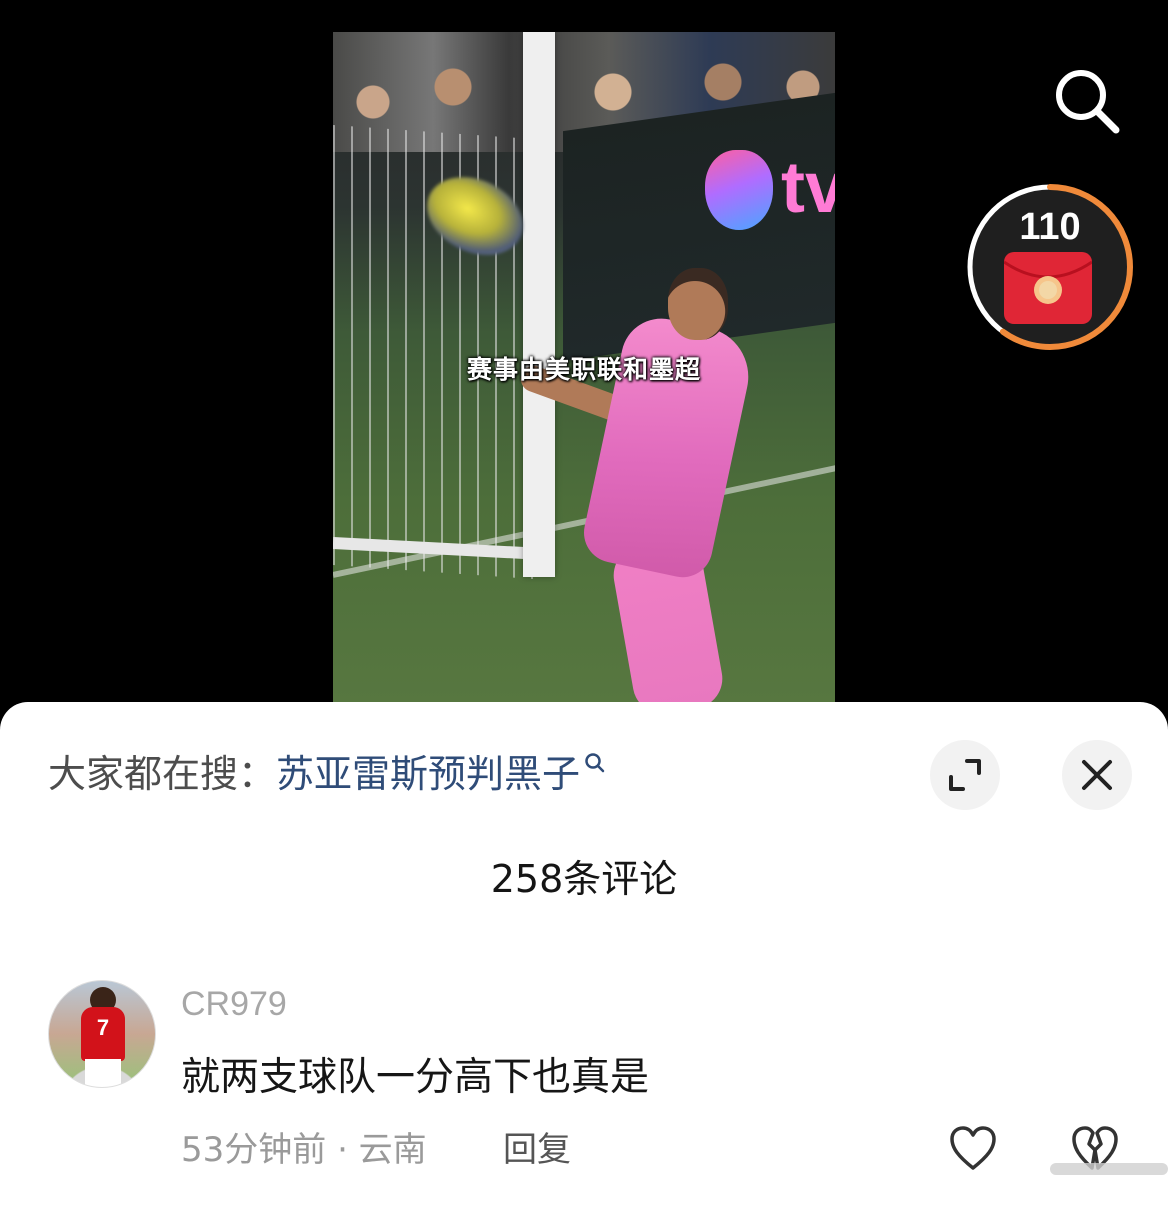 This screenshot has height=1206, width=1168. I want to click on goal-post, so click(539, 304).